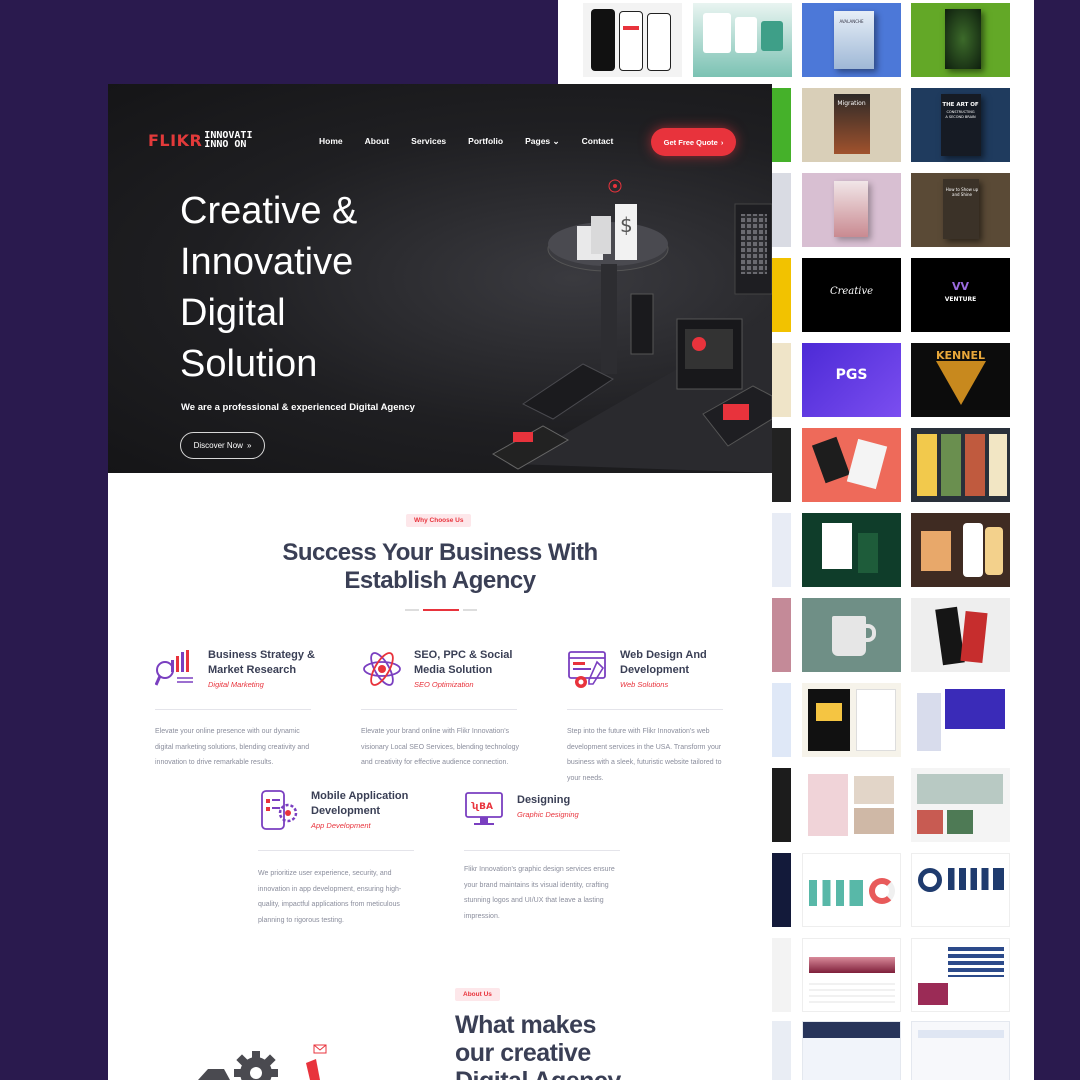  I want to click on service-subtitle: Graphic Designing, so click(548, 814).